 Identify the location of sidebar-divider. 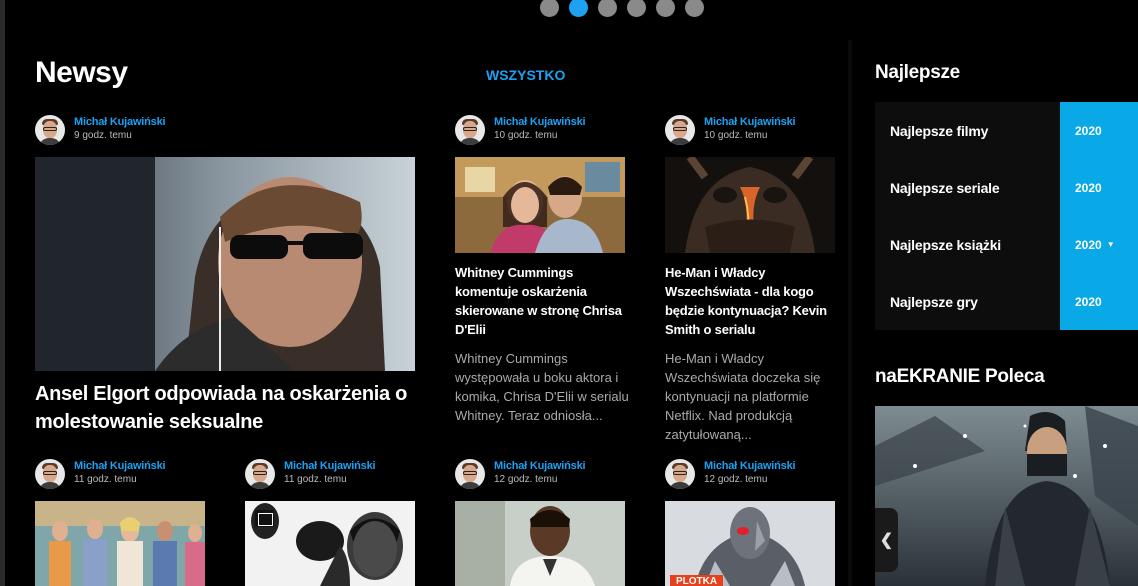
(850, 313).